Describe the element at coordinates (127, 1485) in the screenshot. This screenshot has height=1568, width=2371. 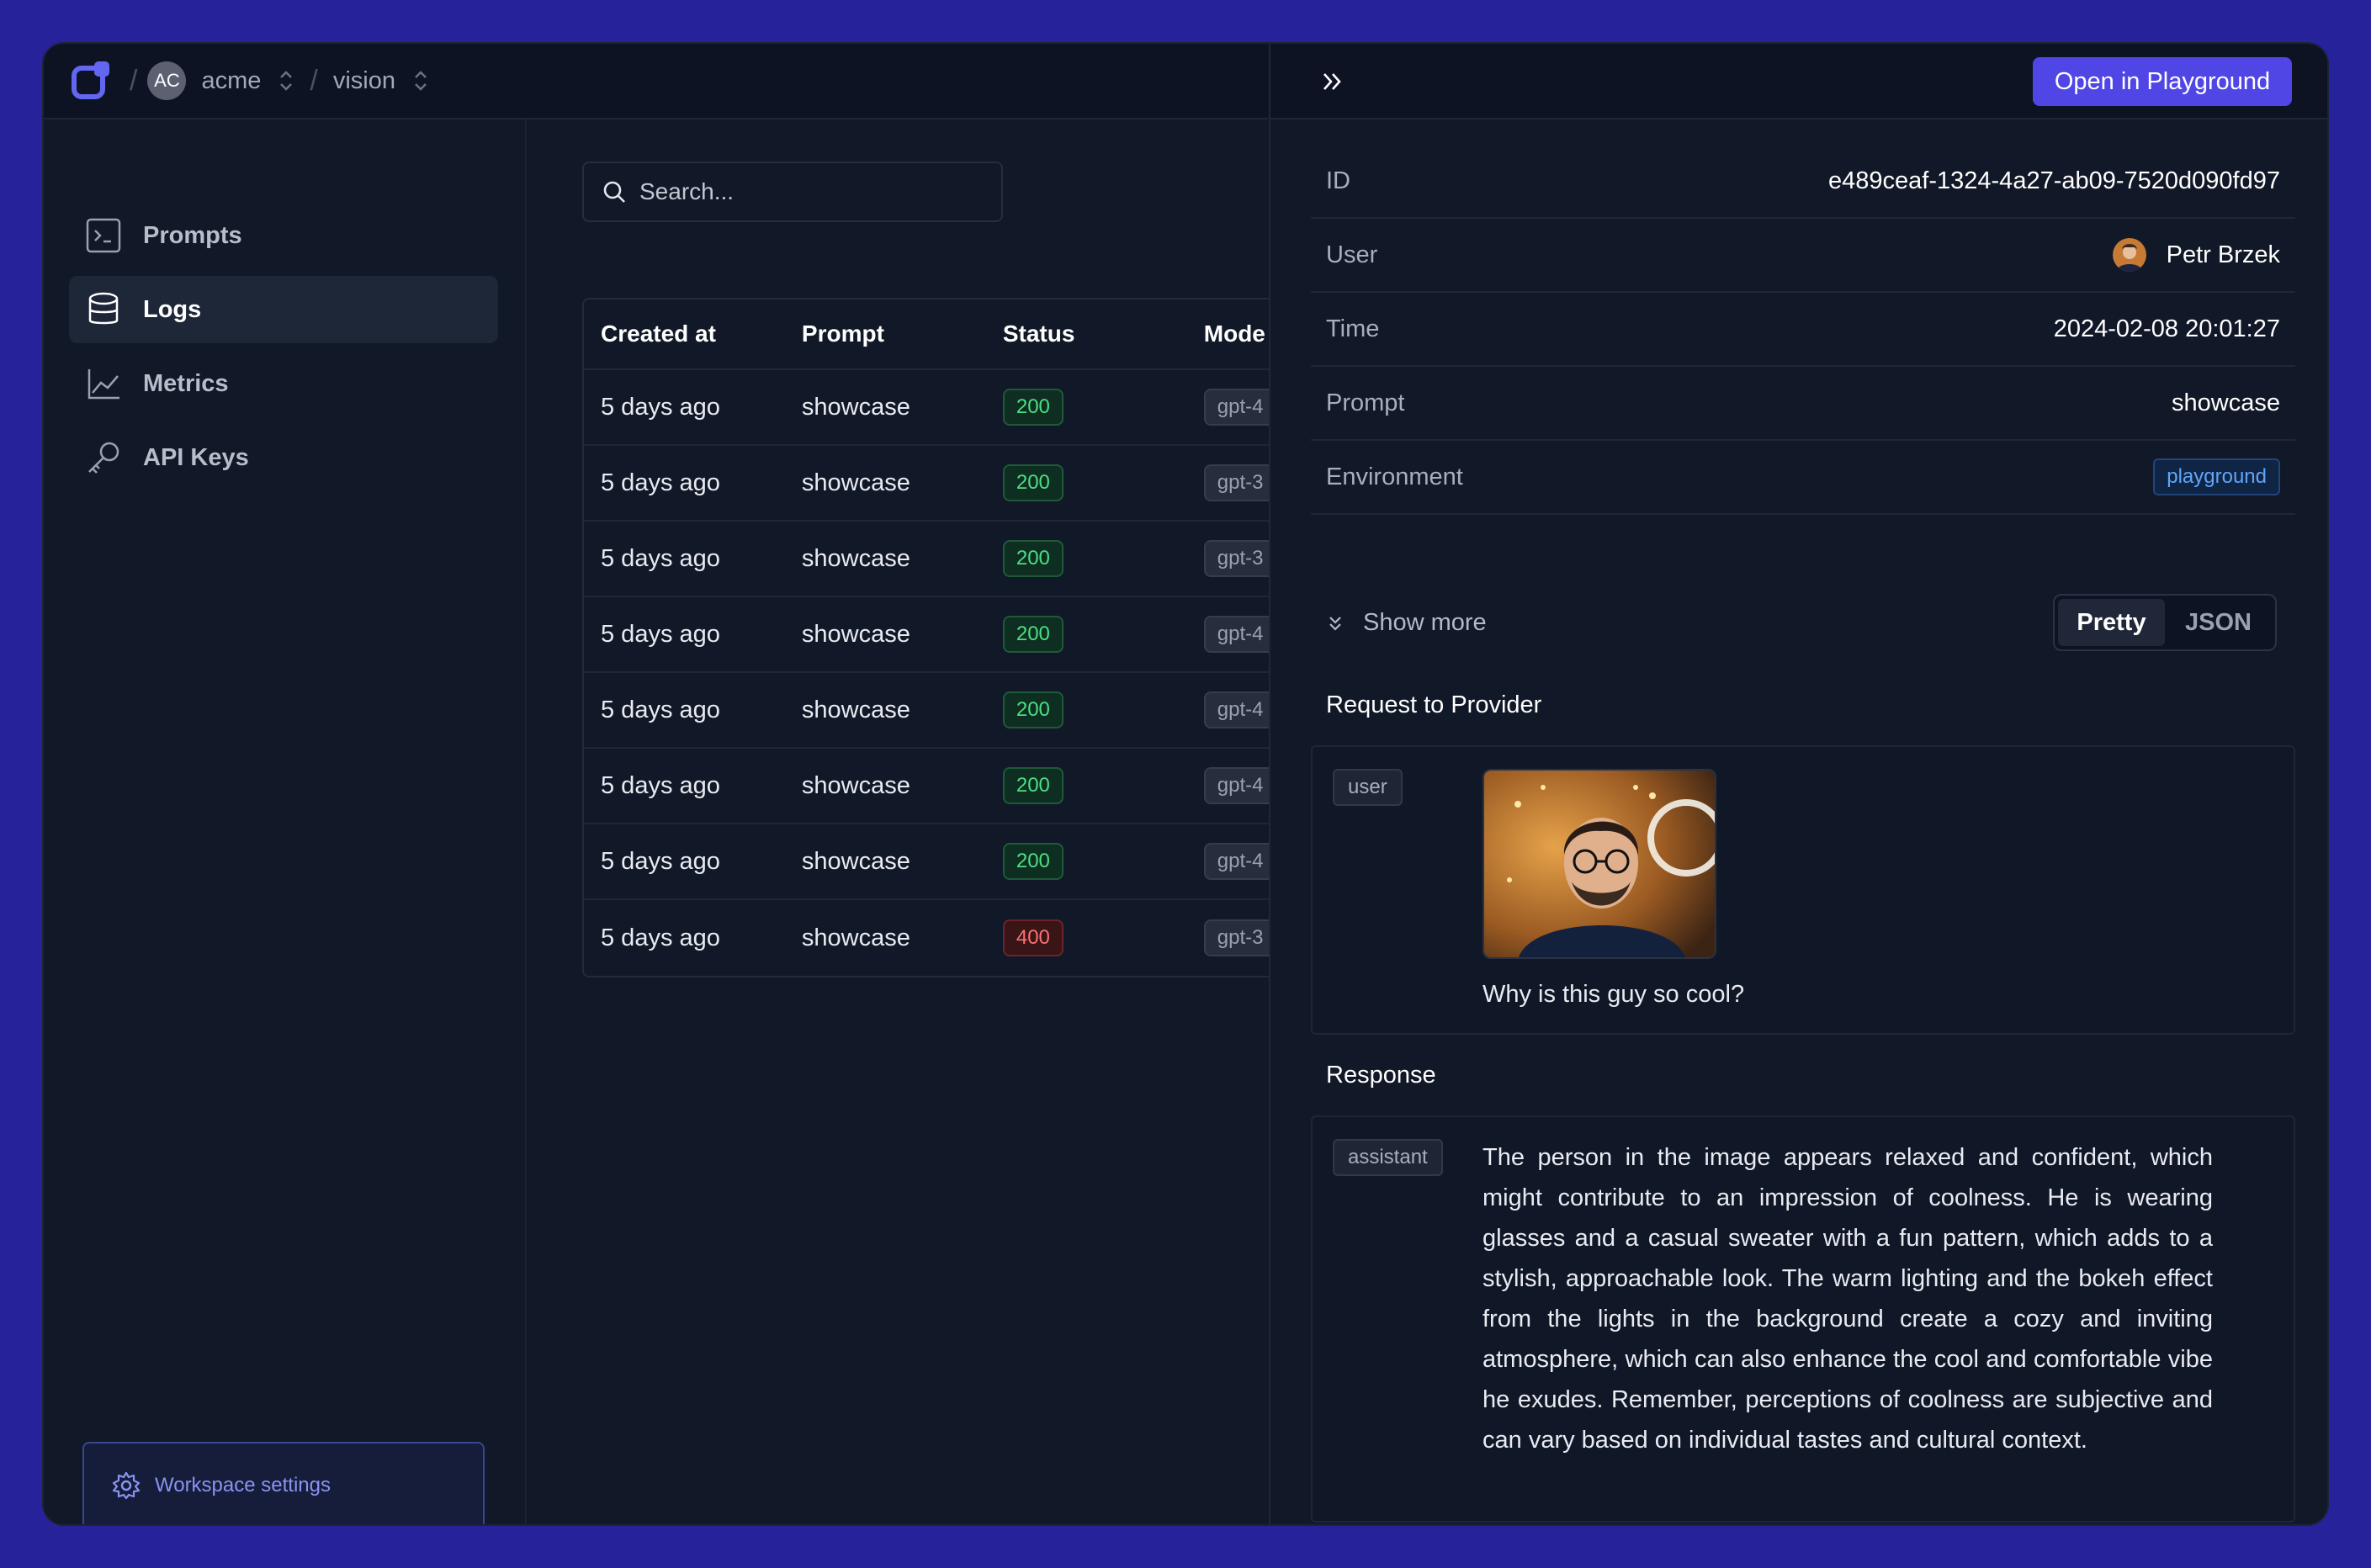
I see `gear-icon` at that location.